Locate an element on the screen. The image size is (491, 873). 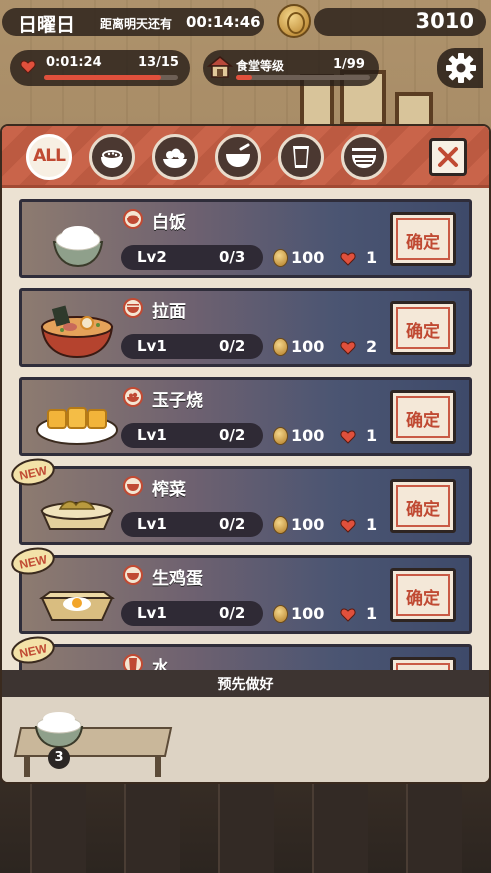
dish-name: 榨菜 is located at coordinates (169, 490).